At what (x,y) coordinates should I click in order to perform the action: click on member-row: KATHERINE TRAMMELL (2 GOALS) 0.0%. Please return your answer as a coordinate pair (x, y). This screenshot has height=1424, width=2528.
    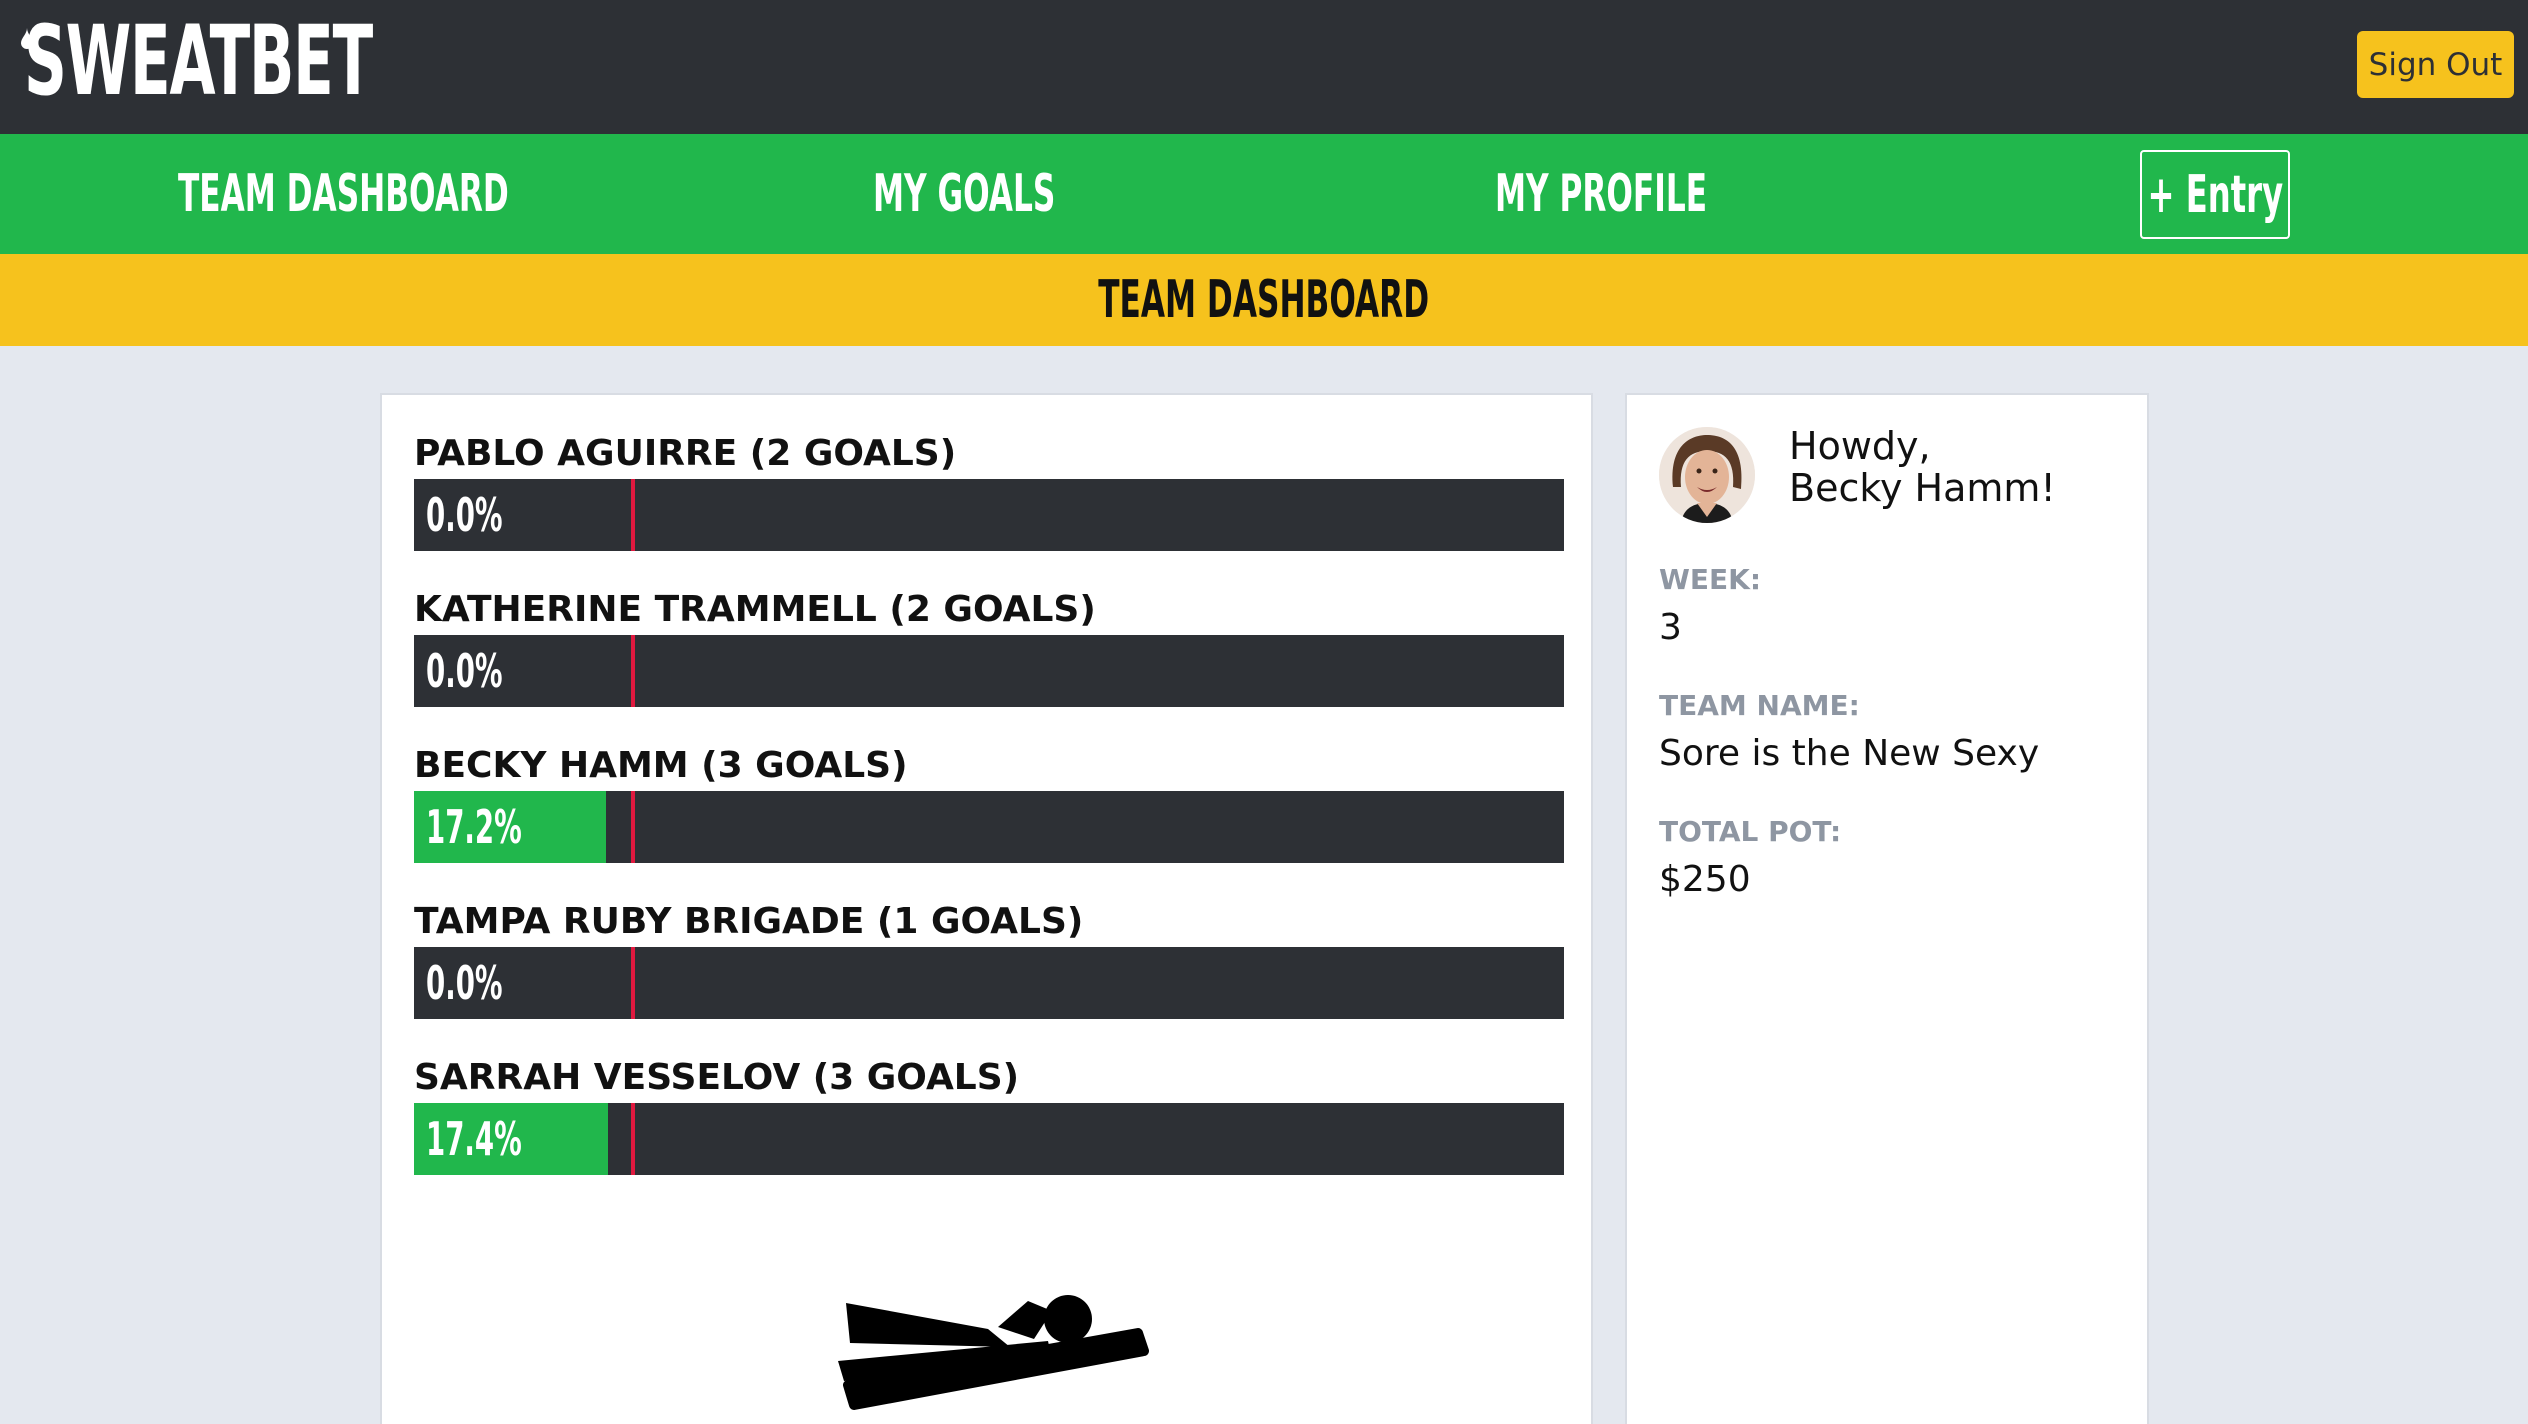
    Looking at the image, I should click on (989, 646).